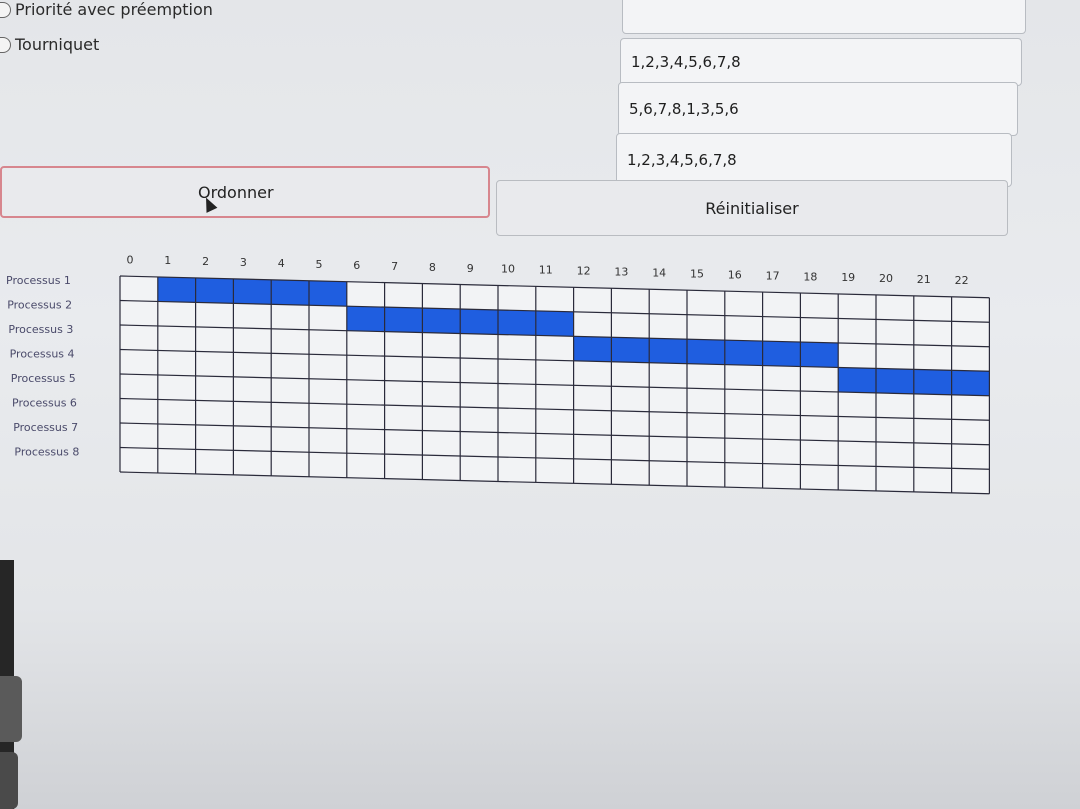 The width and height of the screenshot is (1080, 809). I want to click on time-tick-label: 0, so click(130, 259).